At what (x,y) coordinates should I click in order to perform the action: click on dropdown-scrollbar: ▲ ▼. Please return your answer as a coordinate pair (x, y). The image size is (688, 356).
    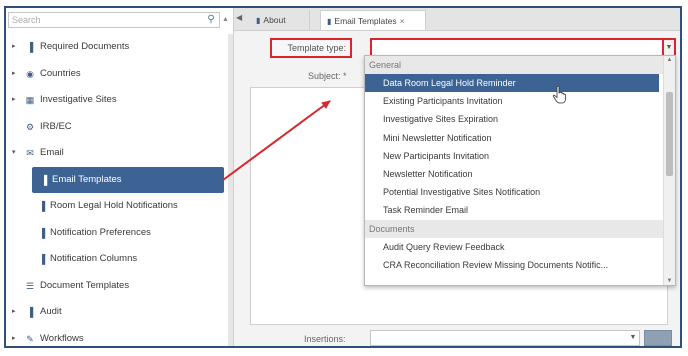
    Looking at the image, I should click on (669, 170).